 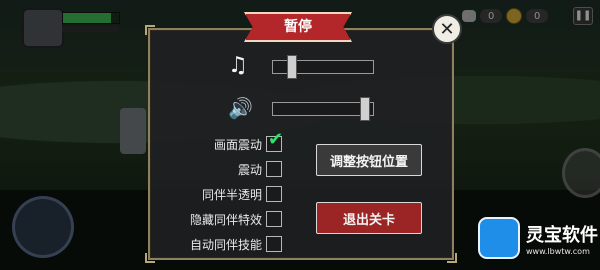 I want to click on option-label-auto-companion-skill: 自动同伴技能, so click(x=225, y=245).